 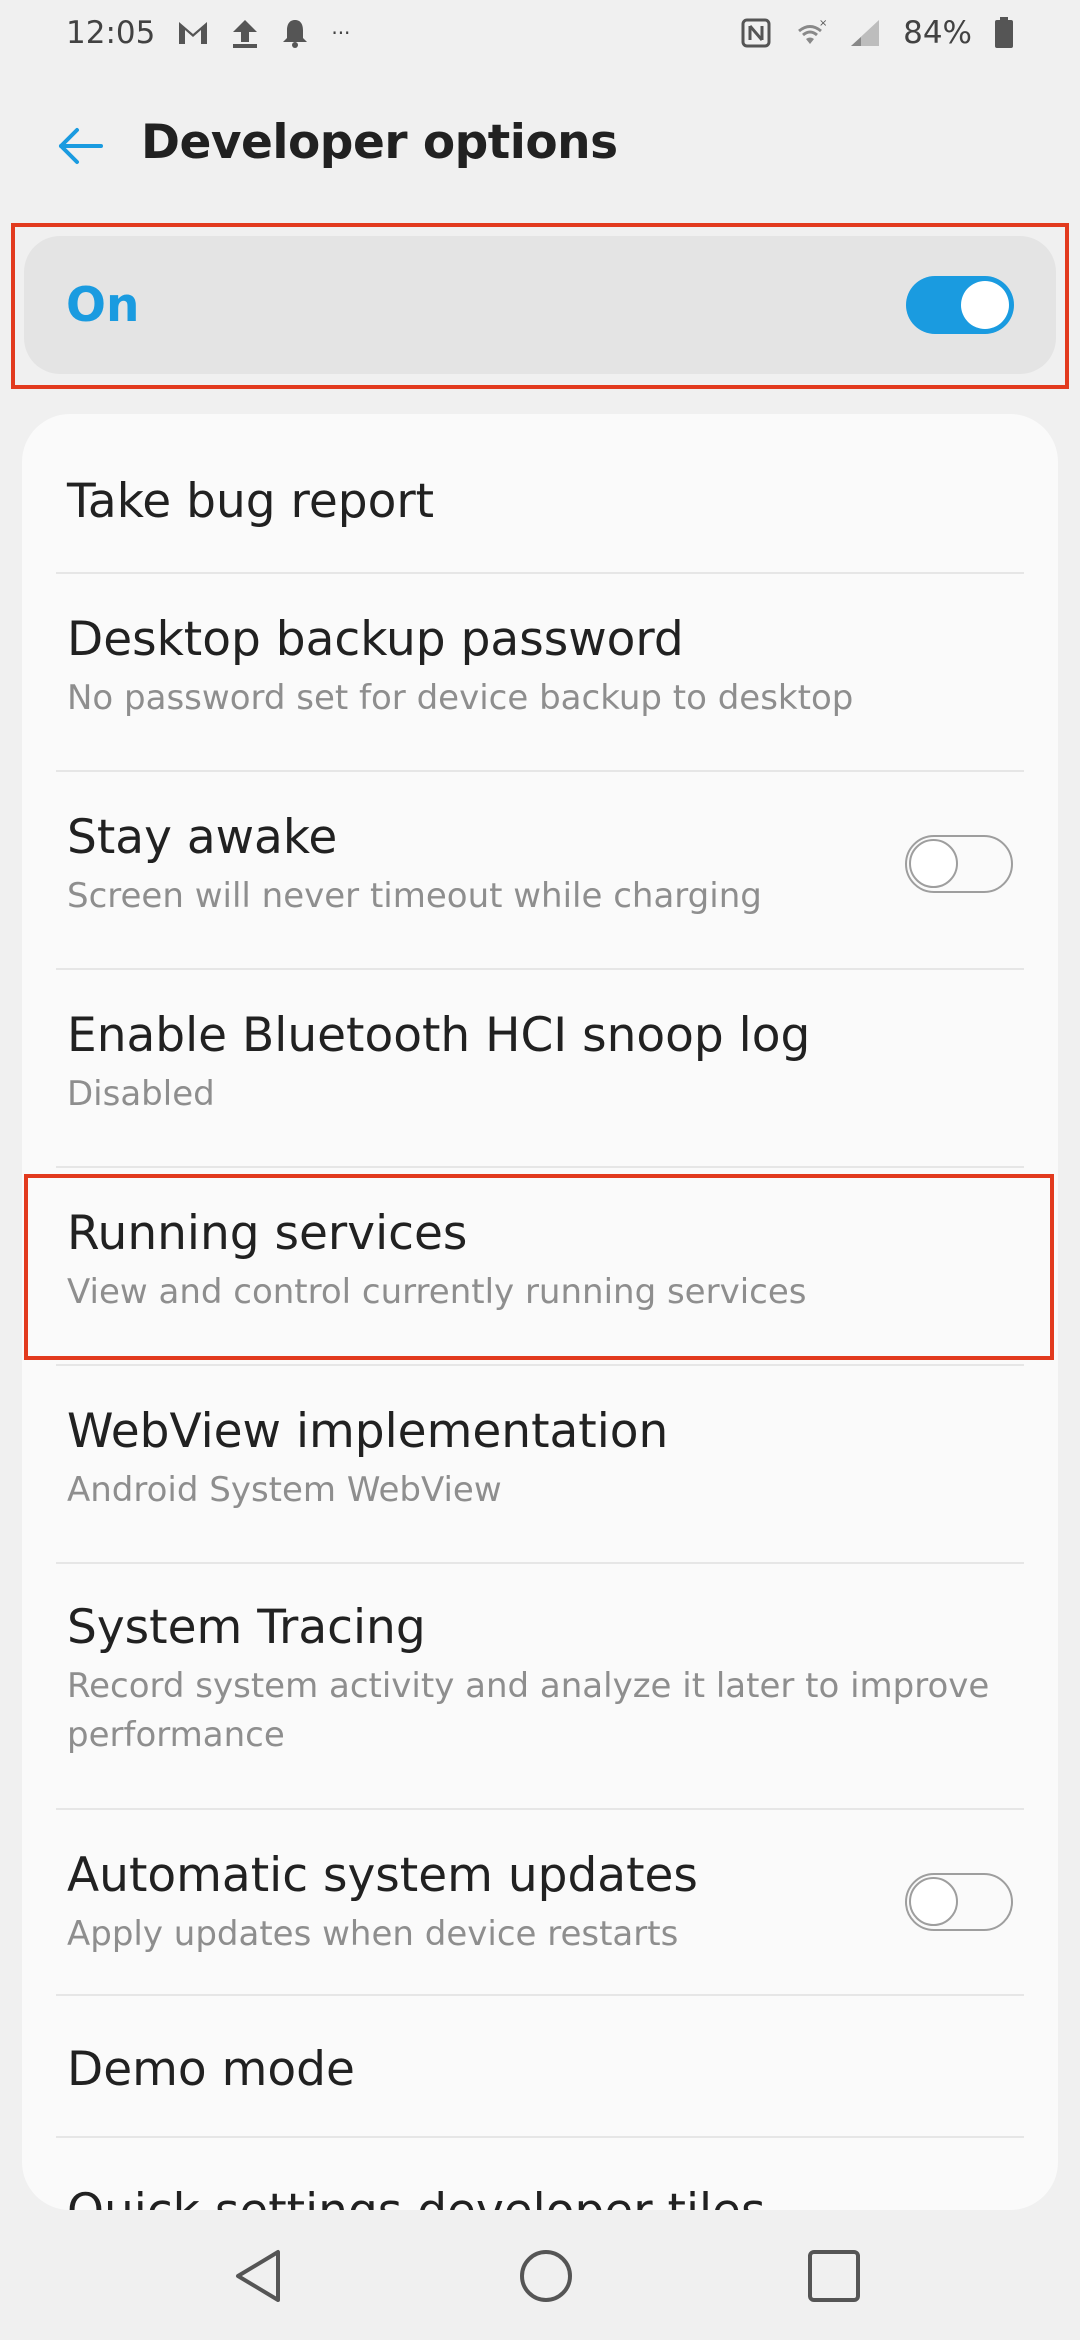 I want to click on nav-back-button, so click(x=260, y=2276).